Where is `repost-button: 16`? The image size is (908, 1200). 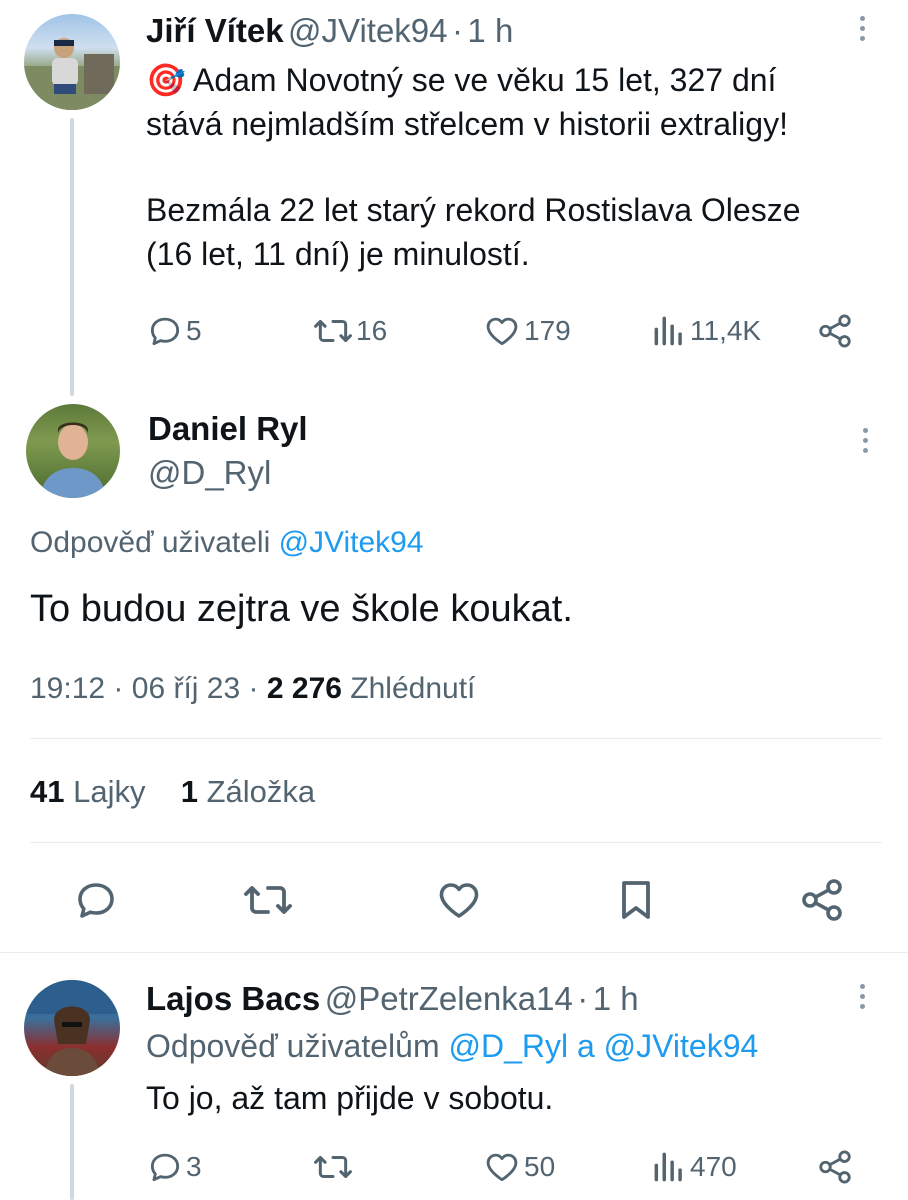 repost-button: 16 is located at coordinates (349, 331).